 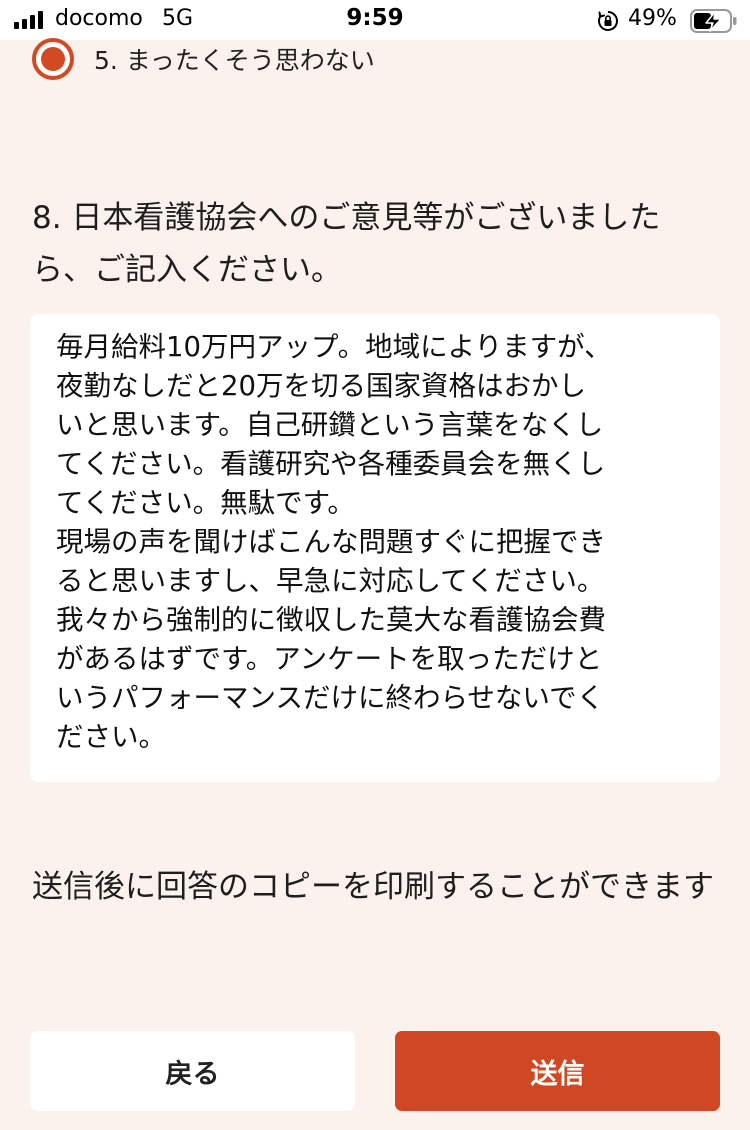 What do you see at coordinates (713, 21) in the screenshot?
I see `battery-charging-icon` at bounding box center [713, 21].